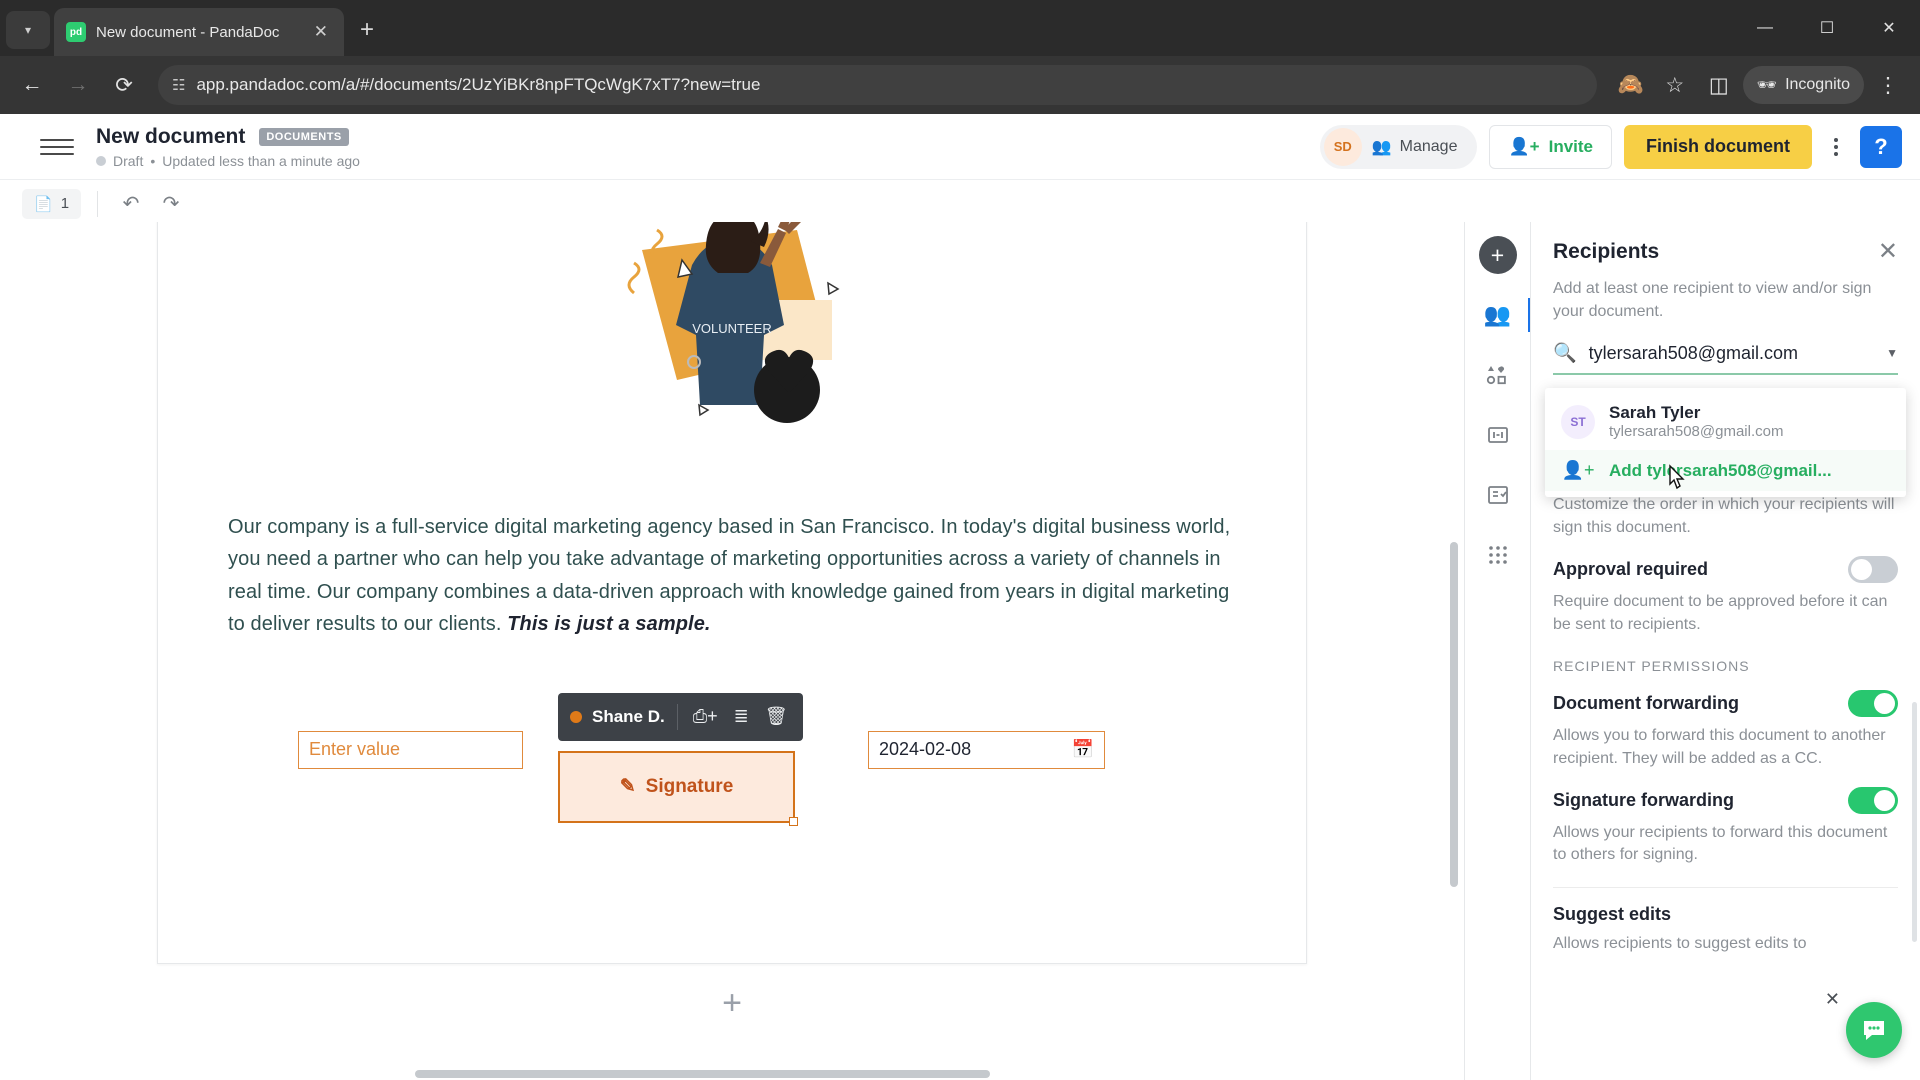 The width and height of the screenshot is (1920, 1080). I want to click on calendar-icon: 📅, so click(1083, 749).